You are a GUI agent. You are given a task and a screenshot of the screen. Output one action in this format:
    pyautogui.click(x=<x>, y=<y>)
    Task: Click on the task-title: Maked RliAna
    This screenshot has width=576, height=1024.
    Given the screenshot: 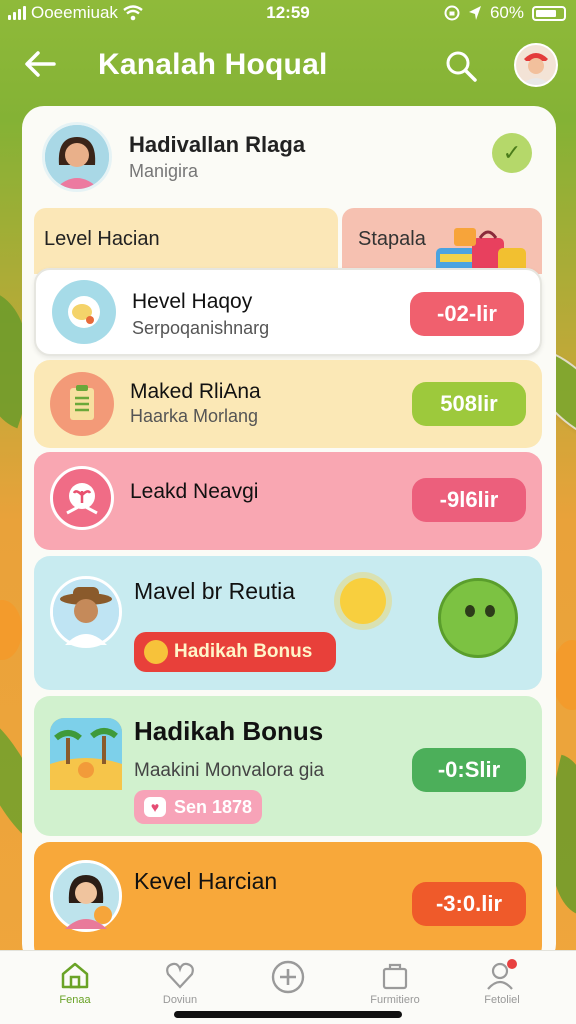 What is the action you would take?
    pyautogui.click(x=195, y=391)
    